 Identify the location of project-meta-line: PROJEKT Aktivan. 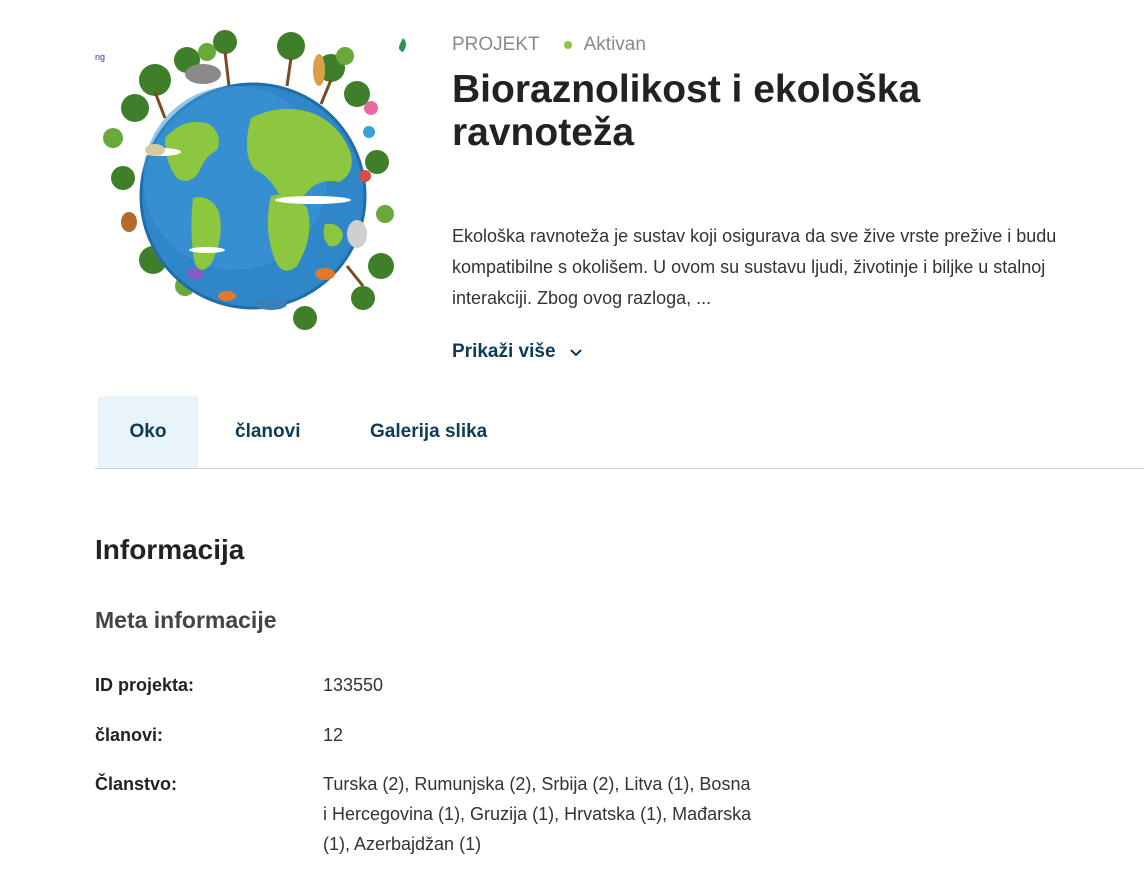
(549, 45).